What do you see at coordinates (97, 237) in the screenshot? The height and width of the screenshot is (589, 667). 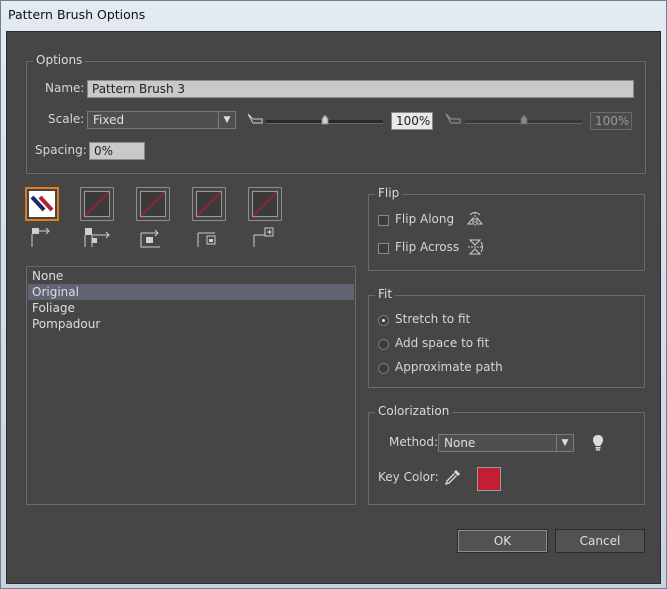 I see `outer-corner-tile-icon` at bounding box center [97, 237].